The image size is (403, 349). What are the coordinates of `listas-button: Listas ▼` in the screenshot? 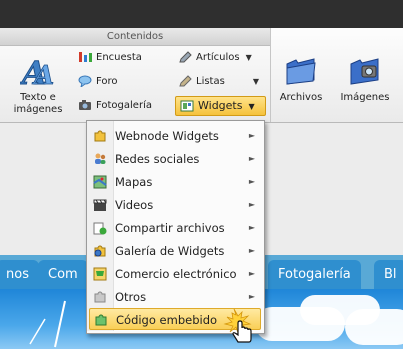 It's located at (218, 82).